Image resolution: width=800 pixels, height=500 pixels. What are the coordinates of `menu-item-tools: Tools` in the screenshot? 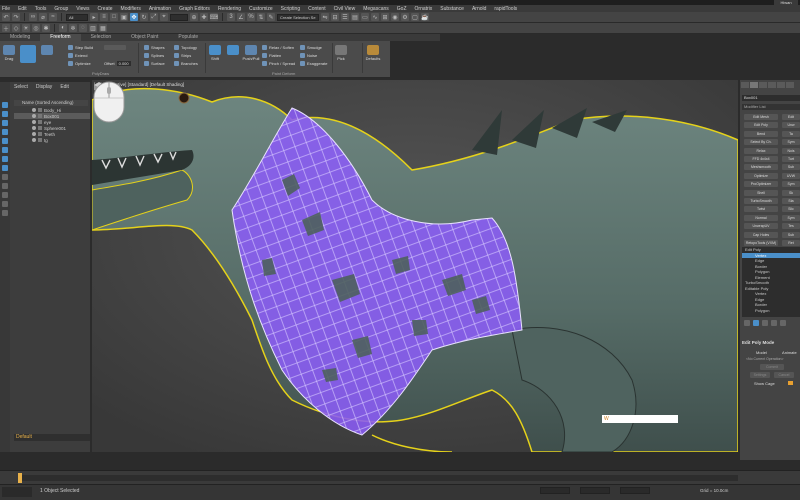 It's located at (41, 9).